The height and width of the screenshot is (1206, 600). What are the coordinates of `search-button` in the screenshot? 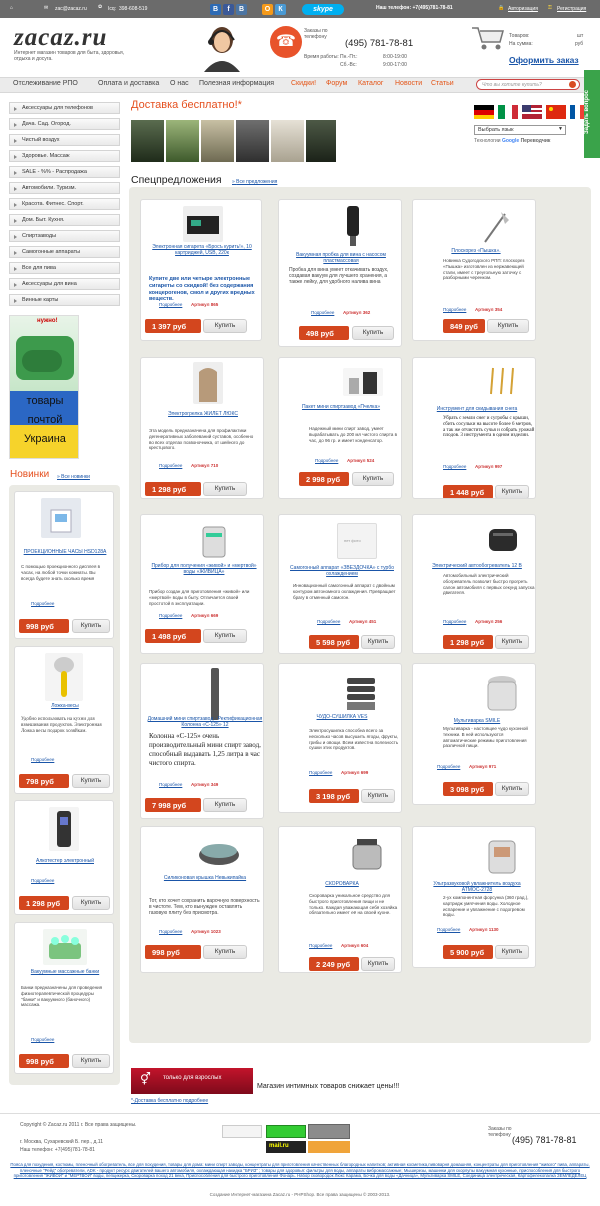 It's located at (572, 84).